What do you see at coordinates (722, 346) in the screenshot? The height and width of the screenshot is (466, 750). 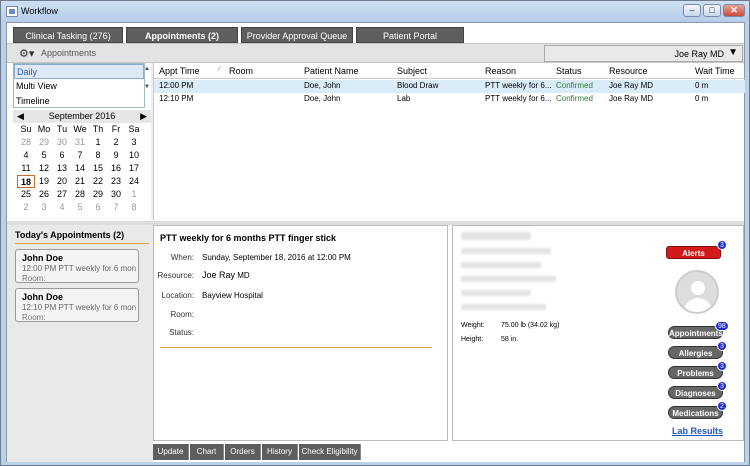 I see `allergies-badge: 3` at bounding box center [722, 346].